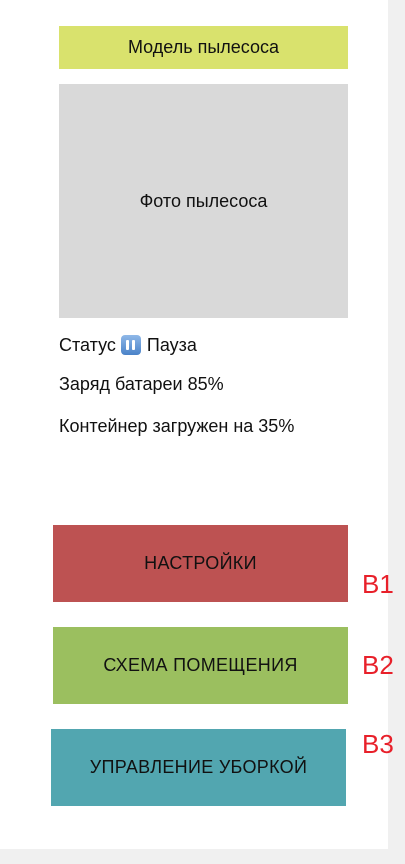 Image resolution: width=405 pixels, height=864 pixels. What do you see at coordinates (378, 584) in the screenshot?
I see `button-tag-b1: B1` at bounding box center [378, 584].